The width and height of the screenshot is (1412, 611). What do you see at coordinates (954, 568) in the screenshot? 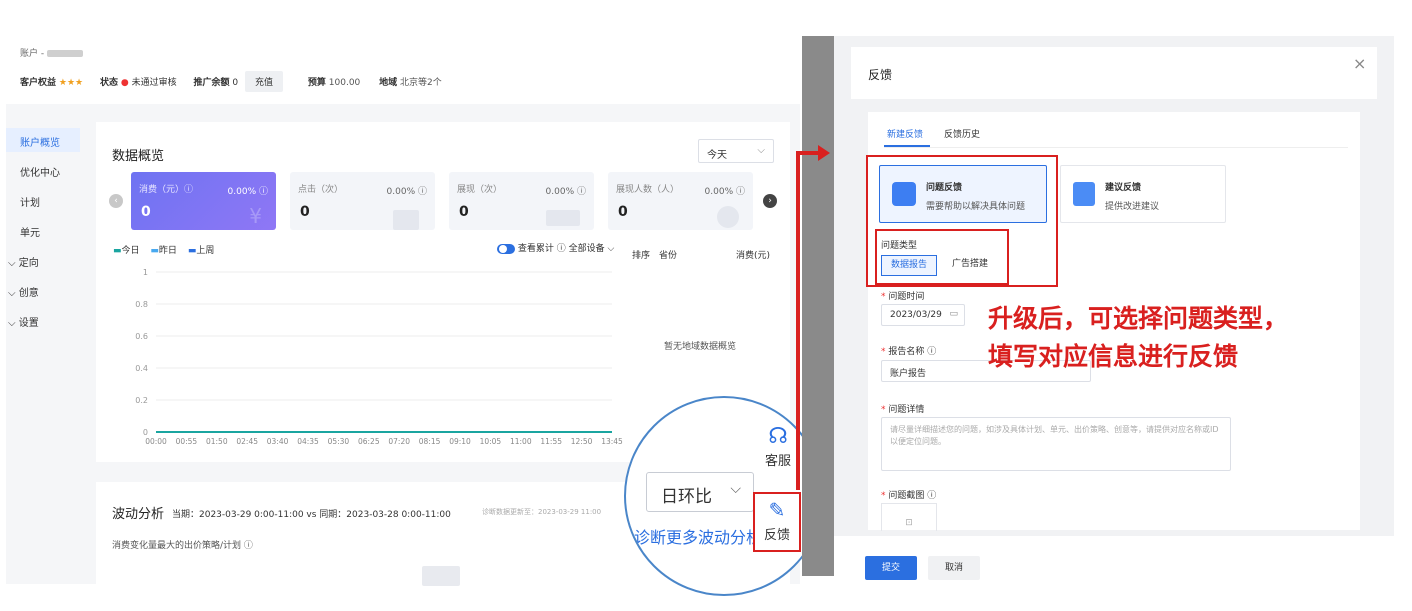
I see `cancel-button: 取消` at bounding box center [954, 568].